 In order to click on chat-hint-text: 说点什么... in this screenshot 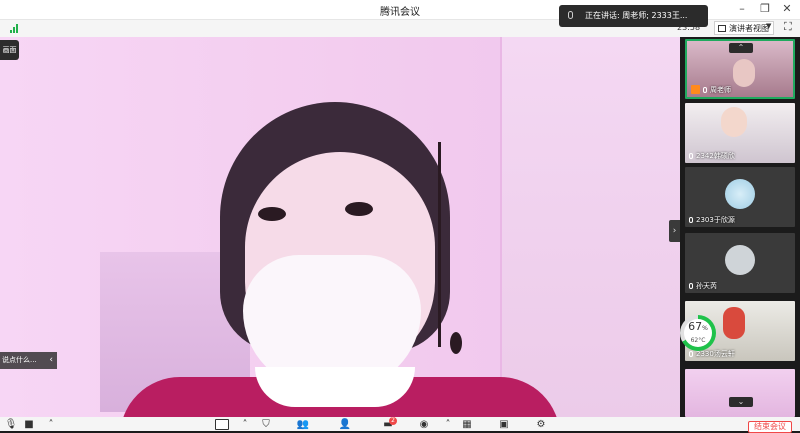, I will do `click(19, 360)`.